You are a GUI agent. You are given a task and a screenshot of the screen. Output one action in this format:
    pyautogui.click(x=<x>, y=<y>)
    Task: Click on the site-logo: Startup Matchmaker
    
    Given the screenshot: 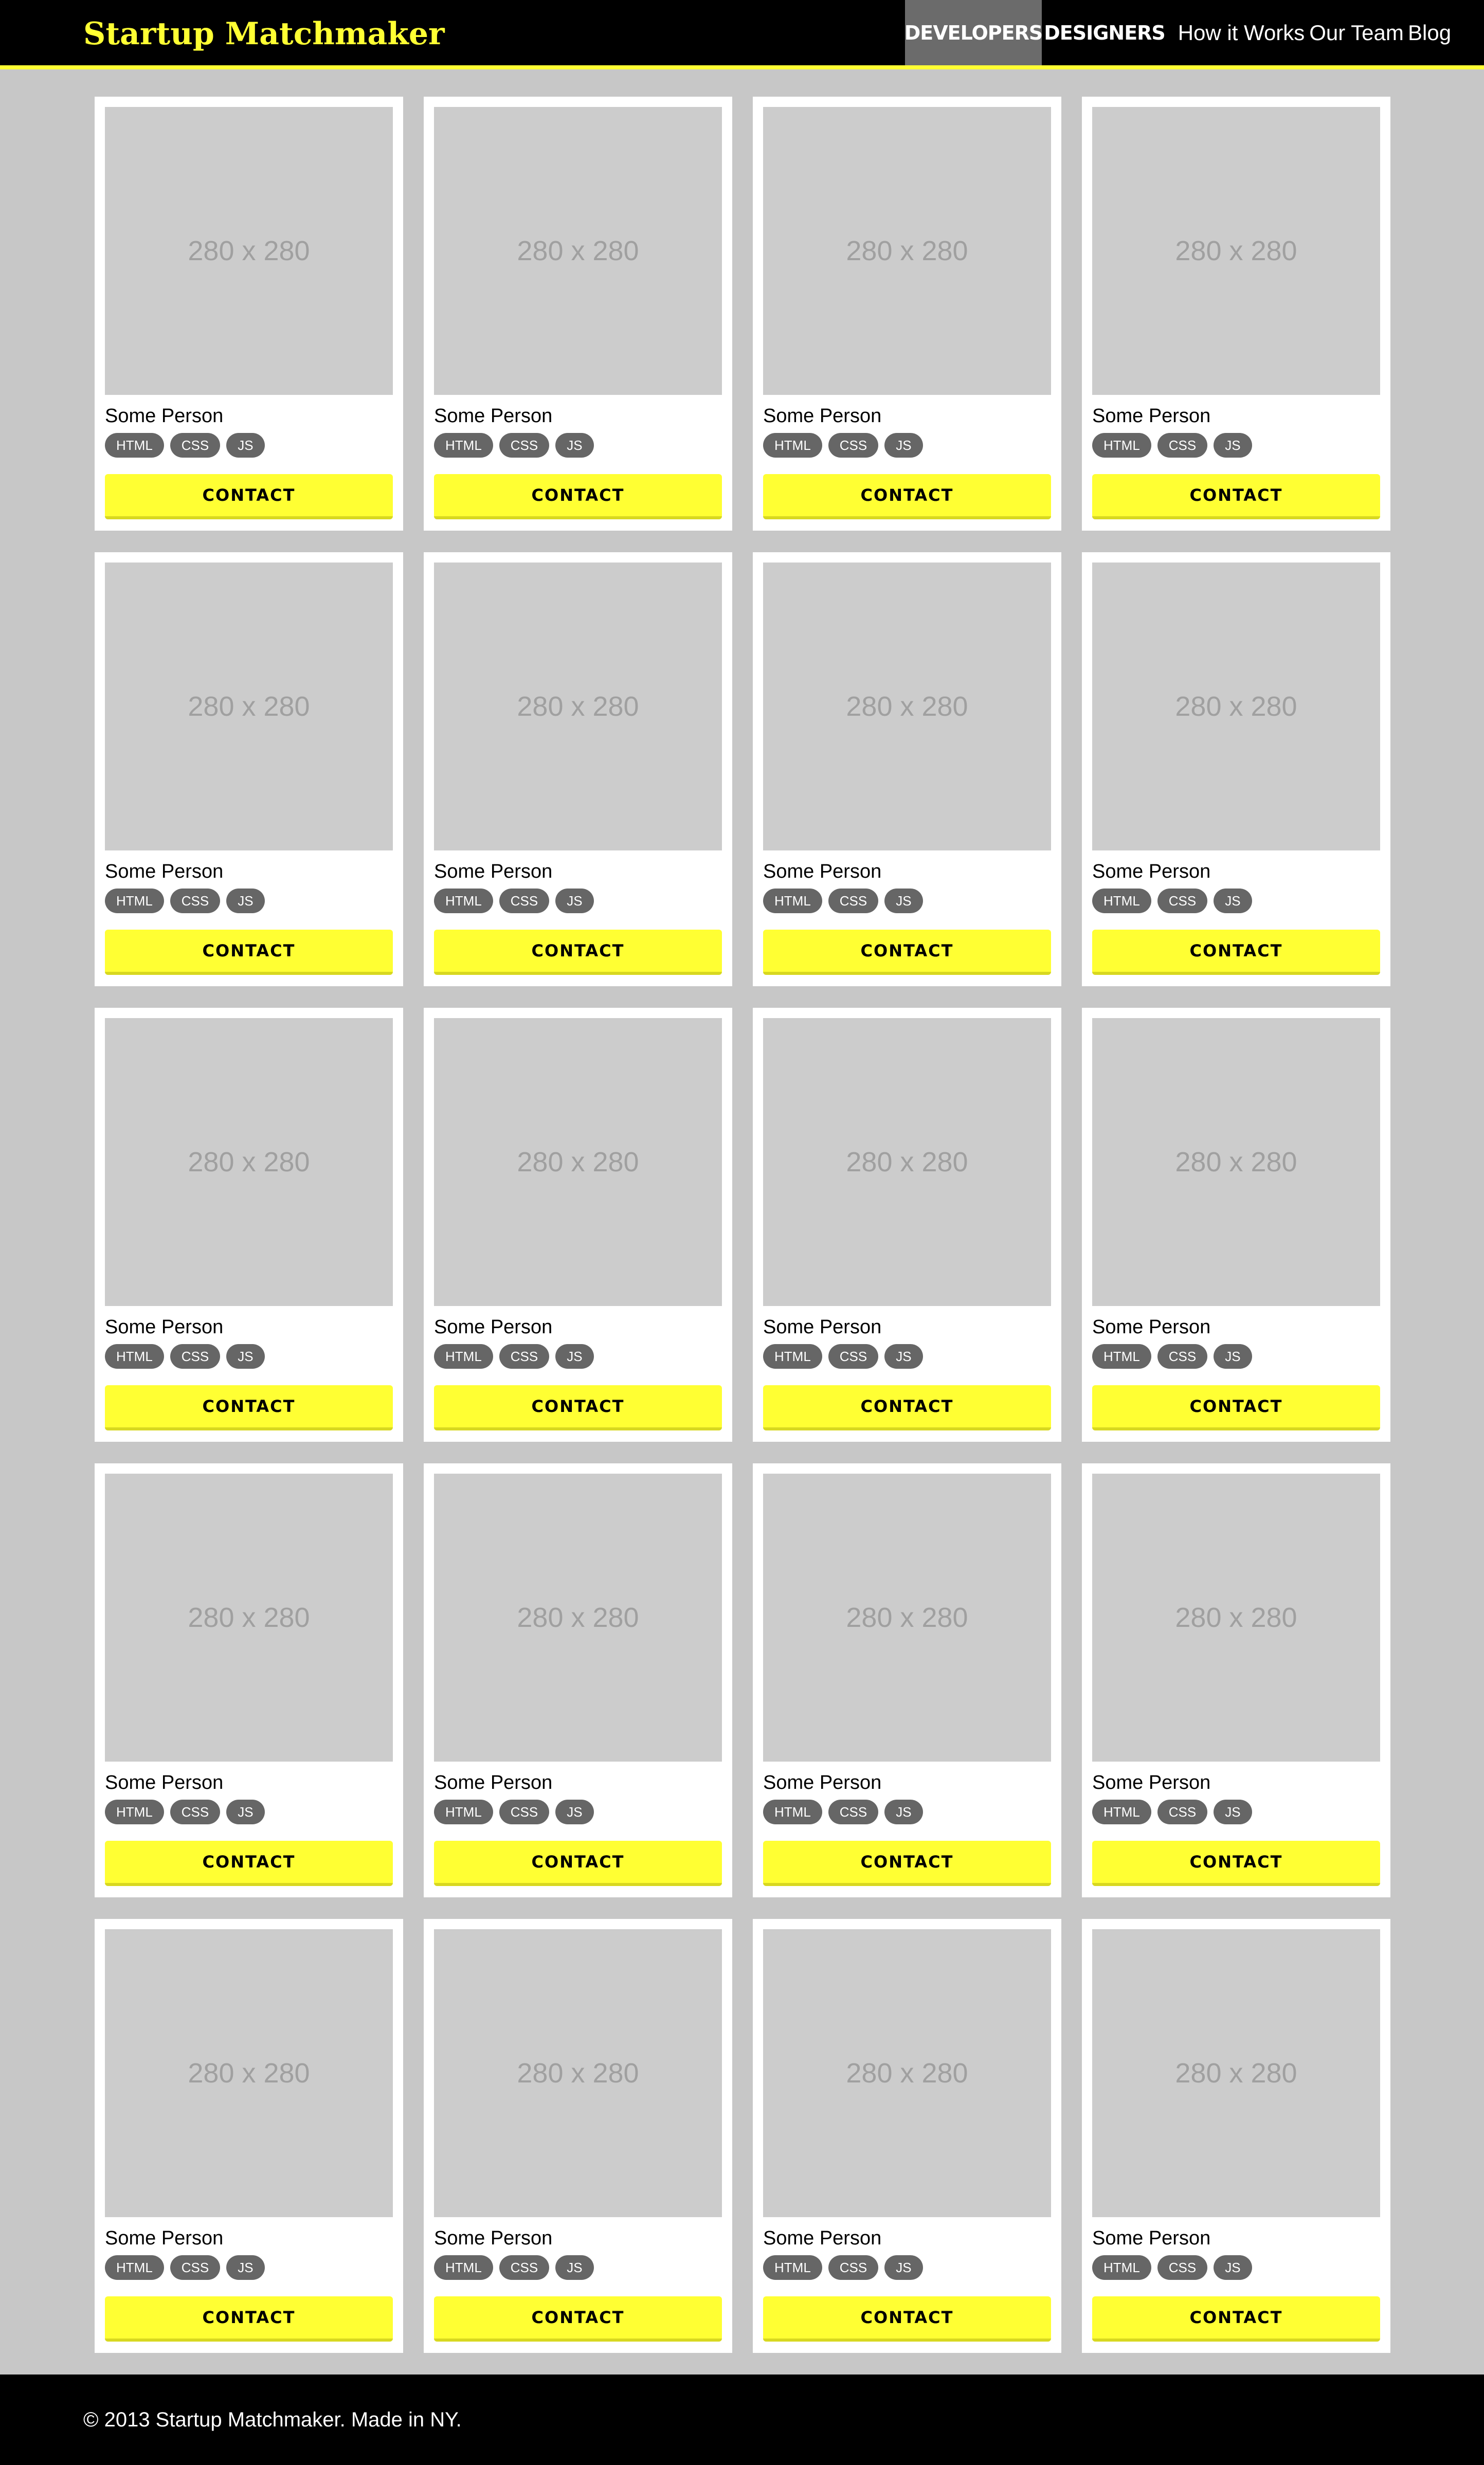 What is the action you would take?
    pyautogui.click(x=264, y=34)
    